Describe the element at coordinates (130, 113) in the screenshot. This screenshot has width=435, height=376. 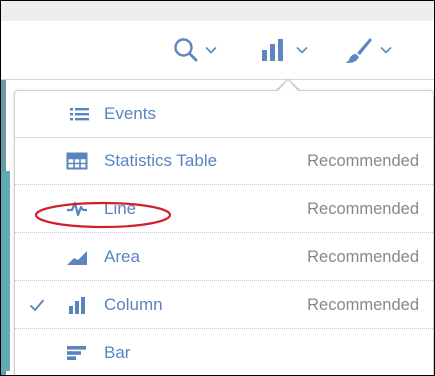
I see `menu-item-label: Events` at that location.